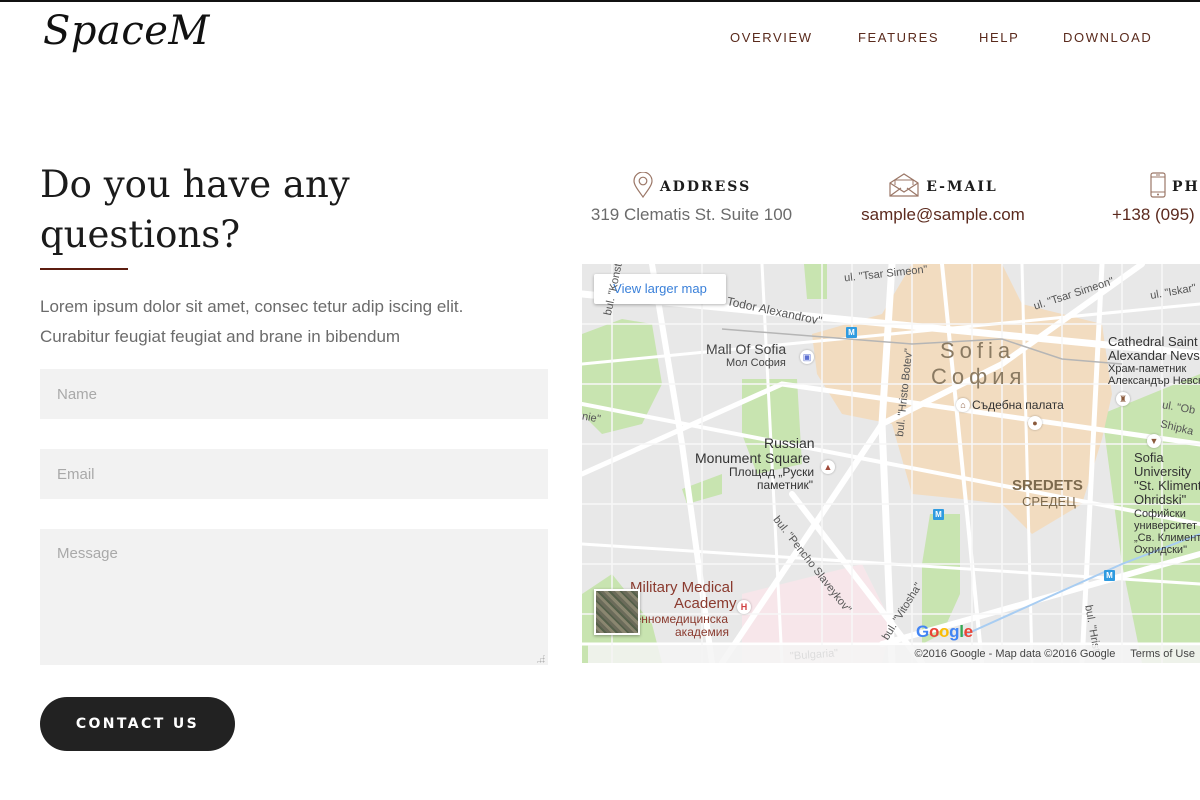 The width and height of the screenshot is (1200, 800). What do you see at coordinates (84, 269) in the screenshot?
I see `heading-divider` at bounding box center [84, 269].